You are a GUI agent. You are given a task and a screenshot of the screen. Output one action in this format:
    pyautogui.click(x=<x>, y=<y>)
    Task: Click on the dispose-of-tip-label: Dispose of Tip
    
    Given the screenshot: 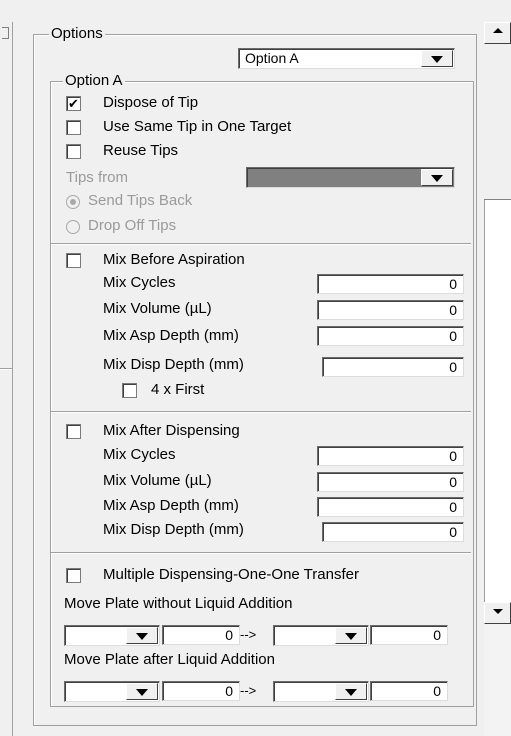 What is the action you would take?
    pyautogui.click(x=151, y=102)
    